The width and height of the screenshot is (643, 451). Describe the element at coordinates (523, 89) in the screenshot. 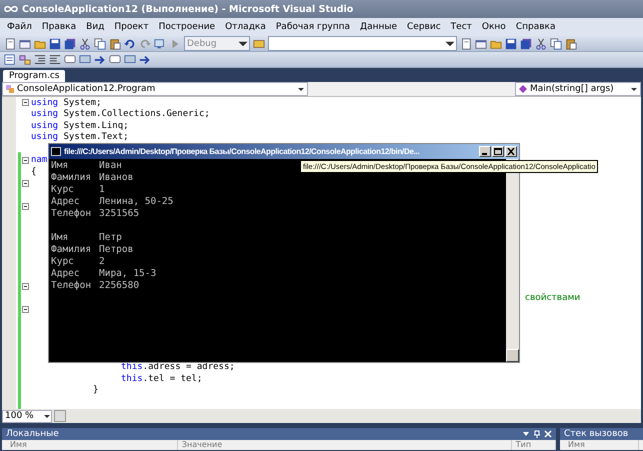

I see `method-icon` at that location.